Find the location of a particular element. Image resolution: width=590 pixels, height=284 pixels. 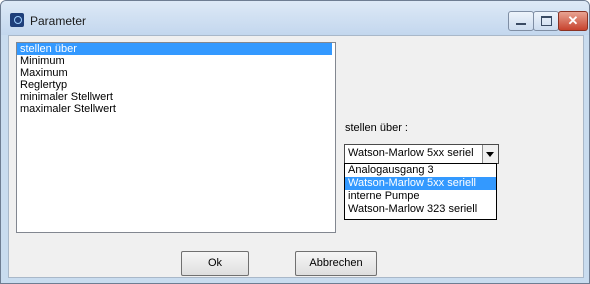

title-bar: Parameter ✕ is located at coordinates (295, 18).